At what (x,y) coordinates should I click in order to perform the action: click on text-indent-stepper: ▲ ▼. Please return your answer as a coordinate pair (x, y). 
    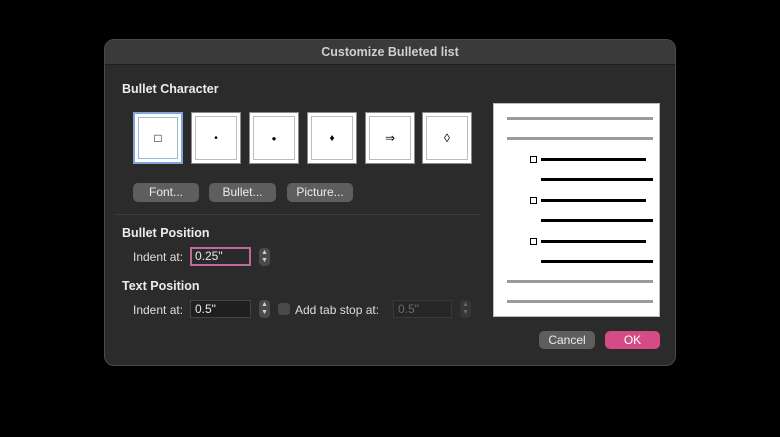
    Looking at the image, I should click on (264, 309).